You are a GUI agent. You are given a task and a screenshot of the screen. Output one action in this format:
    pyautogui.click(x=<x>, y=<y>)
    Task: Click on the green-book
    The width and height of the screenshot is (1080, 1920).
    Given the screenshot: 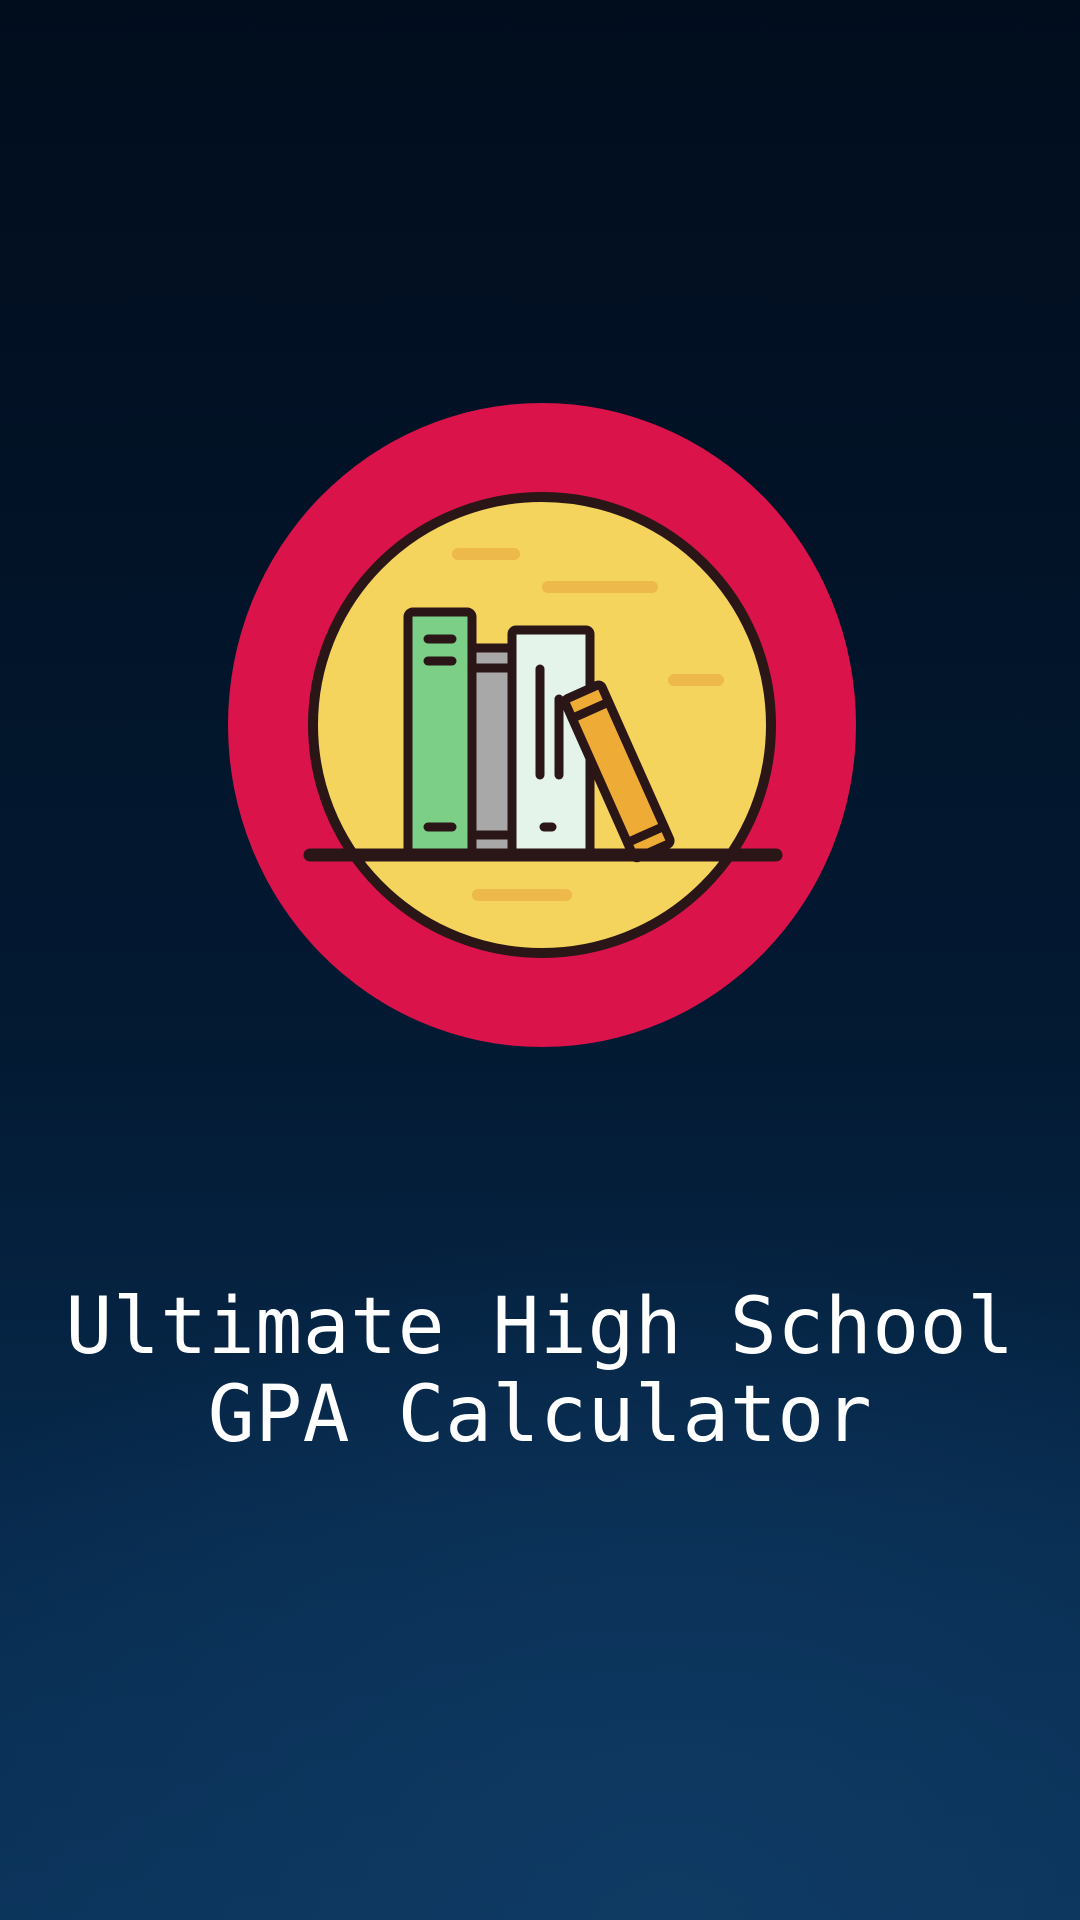 What is the action you would take?
    pyautogui.click(x=440, y=733)
    